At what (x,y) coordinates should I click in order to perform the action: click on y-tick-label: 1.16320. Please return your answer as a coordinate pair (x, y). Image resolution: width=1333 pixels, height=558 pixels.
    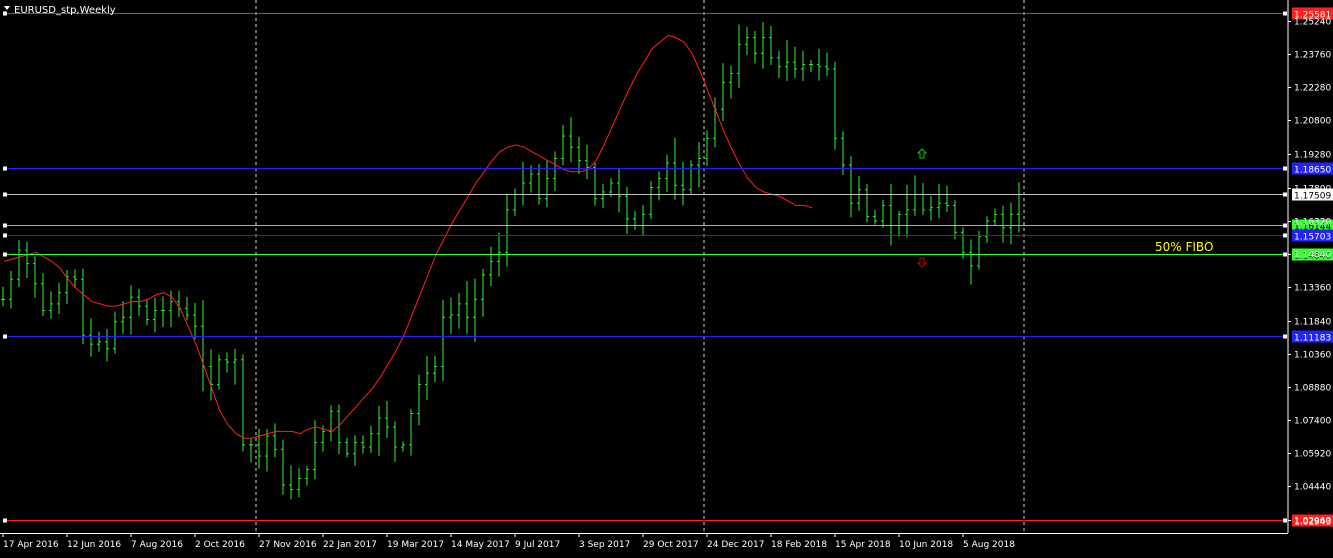
    Looking at the image, I should click on (1312, 223).